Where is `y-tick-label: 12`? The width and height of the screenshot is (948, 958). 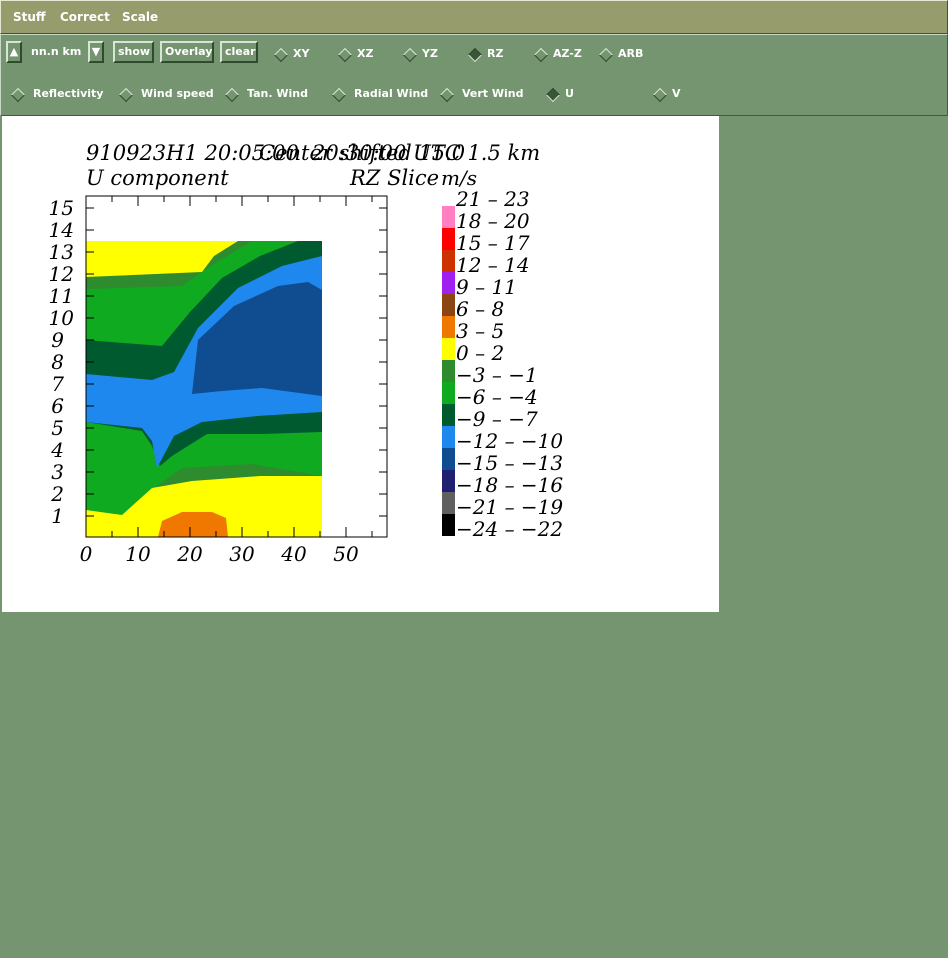
y-tick-label: 12 is located at coordinates (61, 274).